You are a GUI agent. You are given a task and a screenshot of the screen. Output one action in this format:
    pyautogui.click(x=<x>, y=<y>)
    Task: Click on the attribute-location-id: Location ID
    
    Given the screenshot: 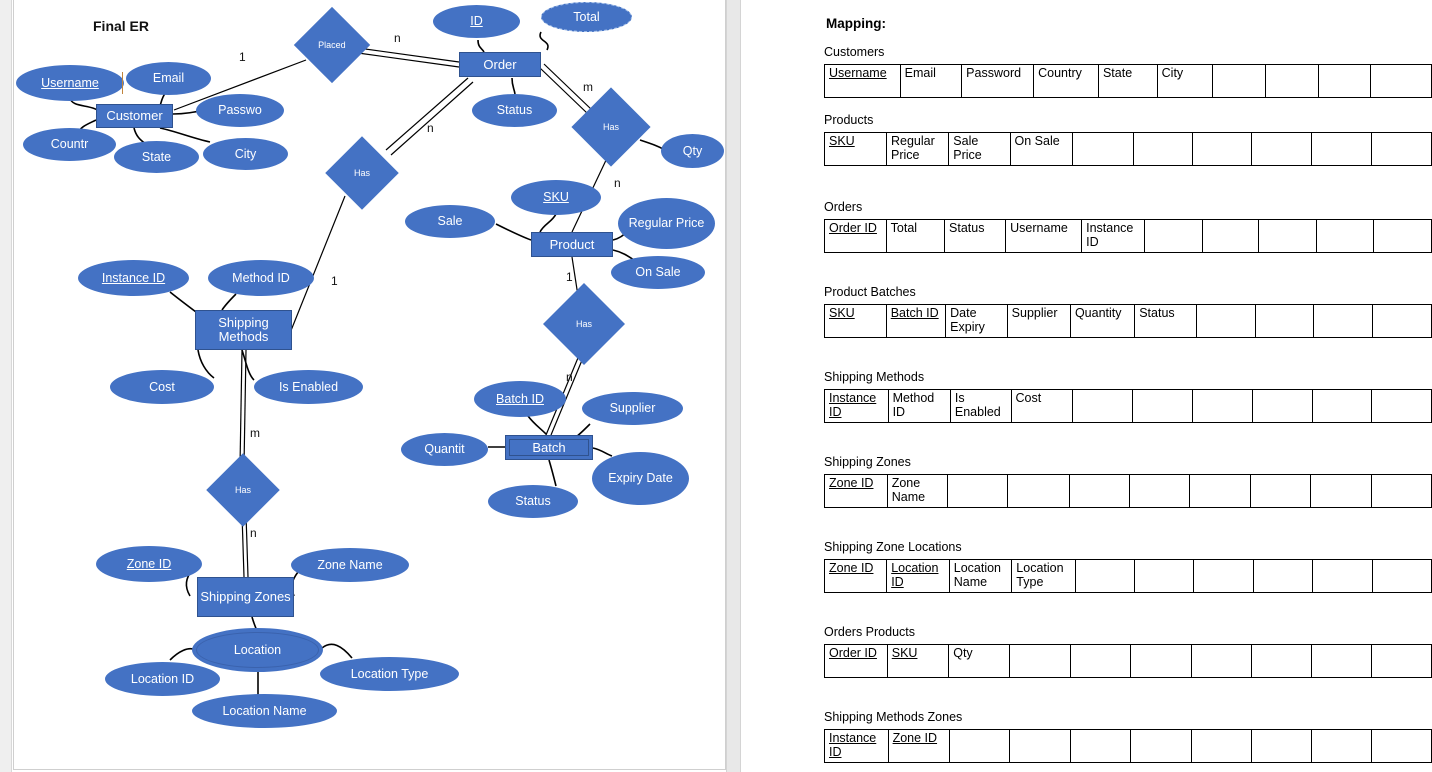 What is the action you would take?
    pyautogui.click(x=162, y=679)
    